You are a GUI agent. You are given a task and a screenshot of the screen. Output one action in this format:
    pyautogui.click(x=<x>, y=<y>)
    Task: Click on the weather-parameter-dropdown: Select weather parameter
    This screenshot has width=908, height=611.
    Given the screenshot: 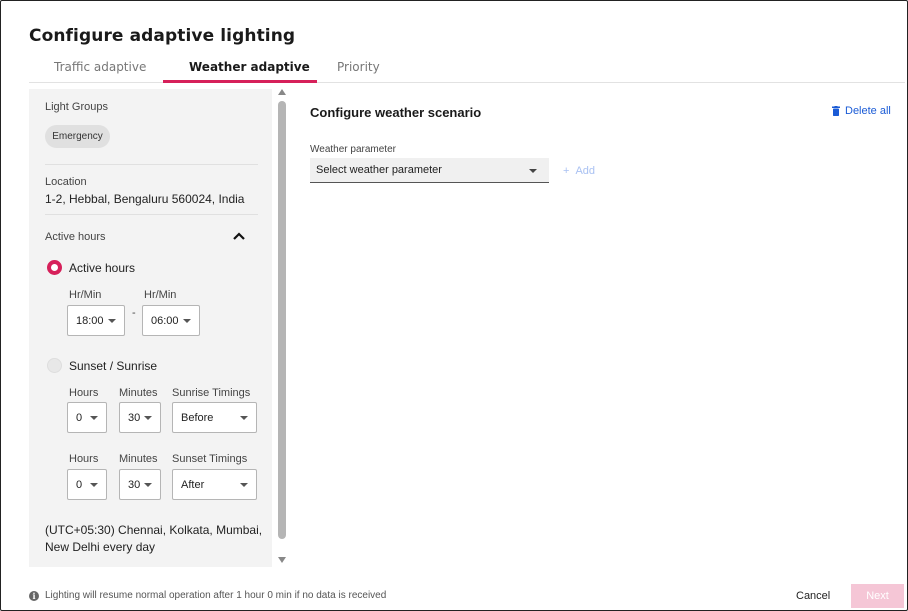 What is the action you would take?
    pyautogui.click(x=429, y=170)
    